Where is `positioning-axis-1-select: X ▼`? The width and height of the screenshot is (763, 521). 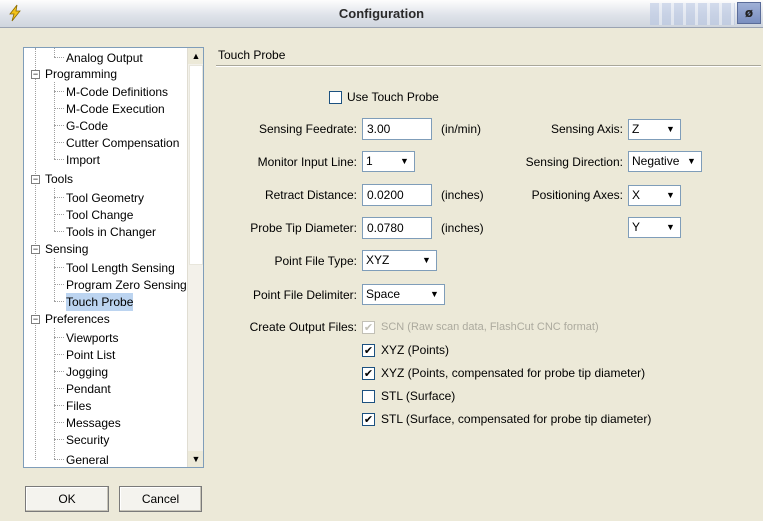
positioning-axis-1-select: X ▼ is located at coordinates (654, 195).